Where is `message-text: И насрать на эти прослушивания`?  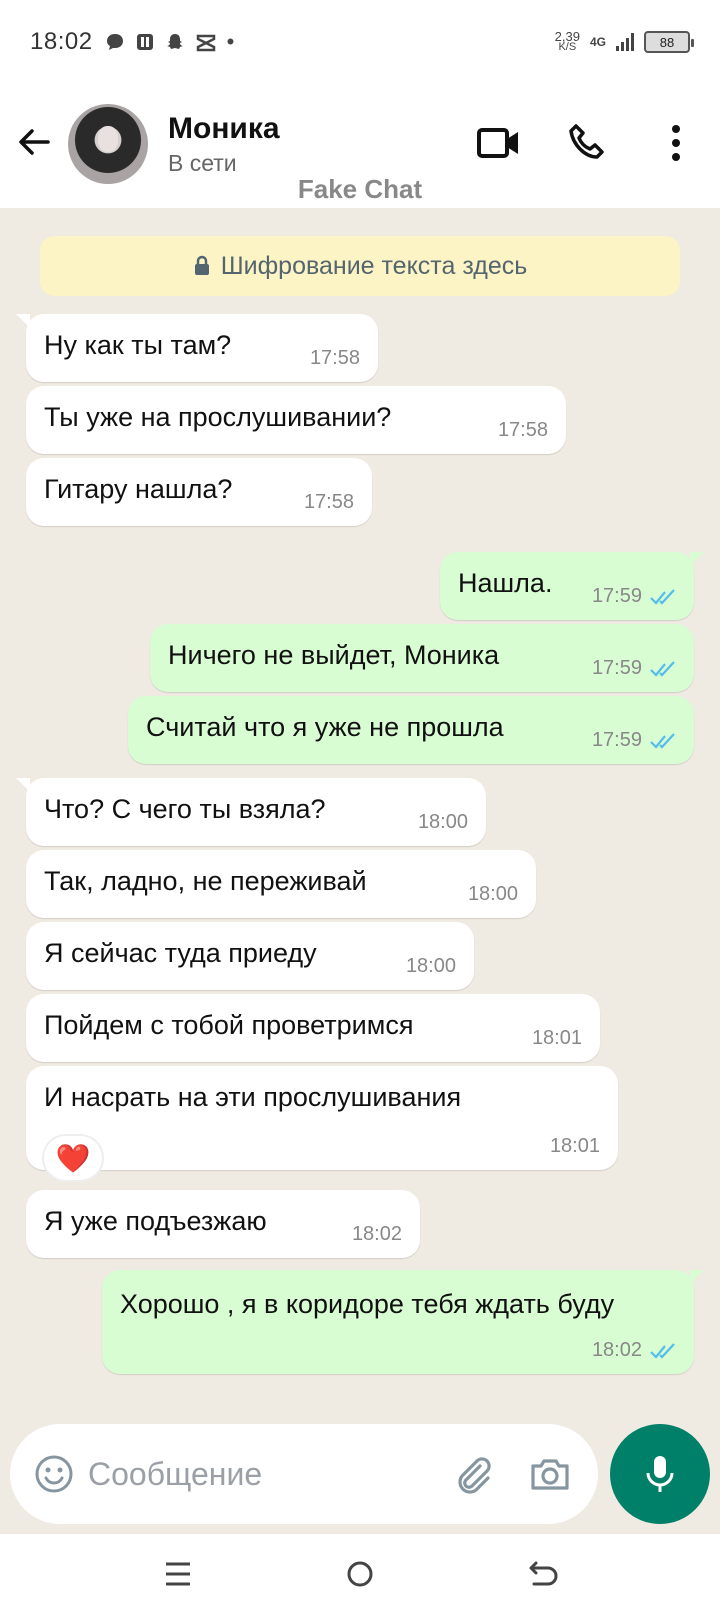
message-text: И насрать на эти прослушивания is located at coordinates (253, 1097).